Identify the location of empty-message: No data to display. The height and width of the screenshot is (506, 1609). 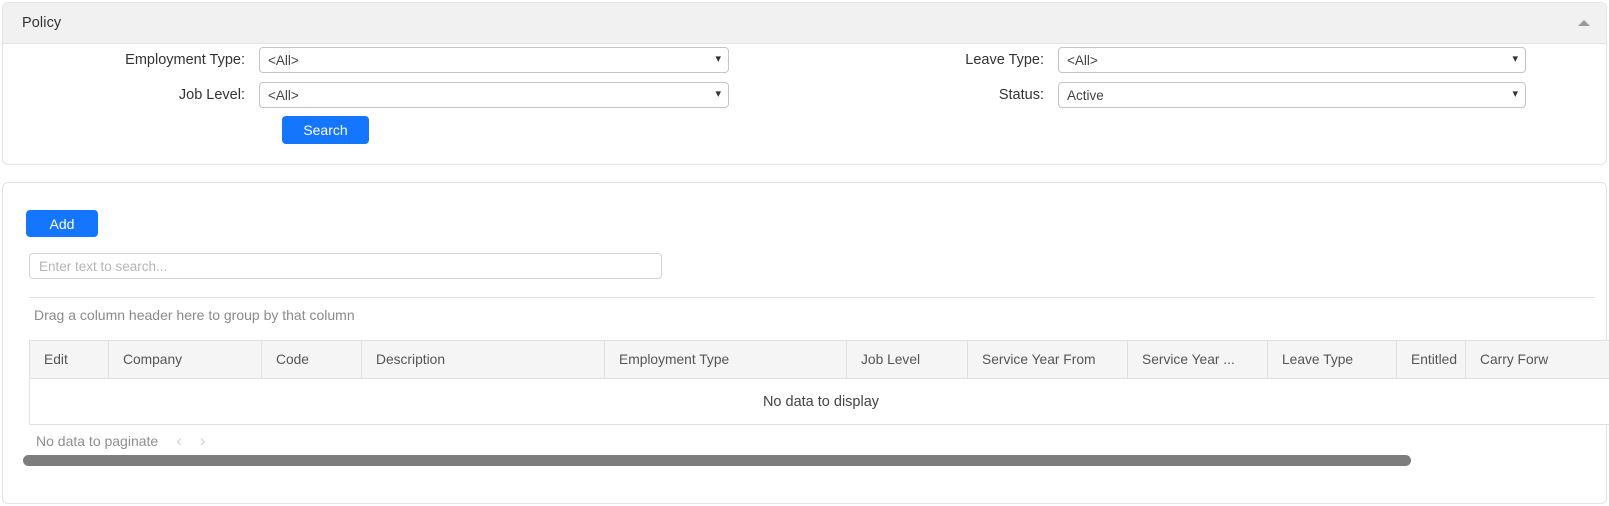
(819, 401).